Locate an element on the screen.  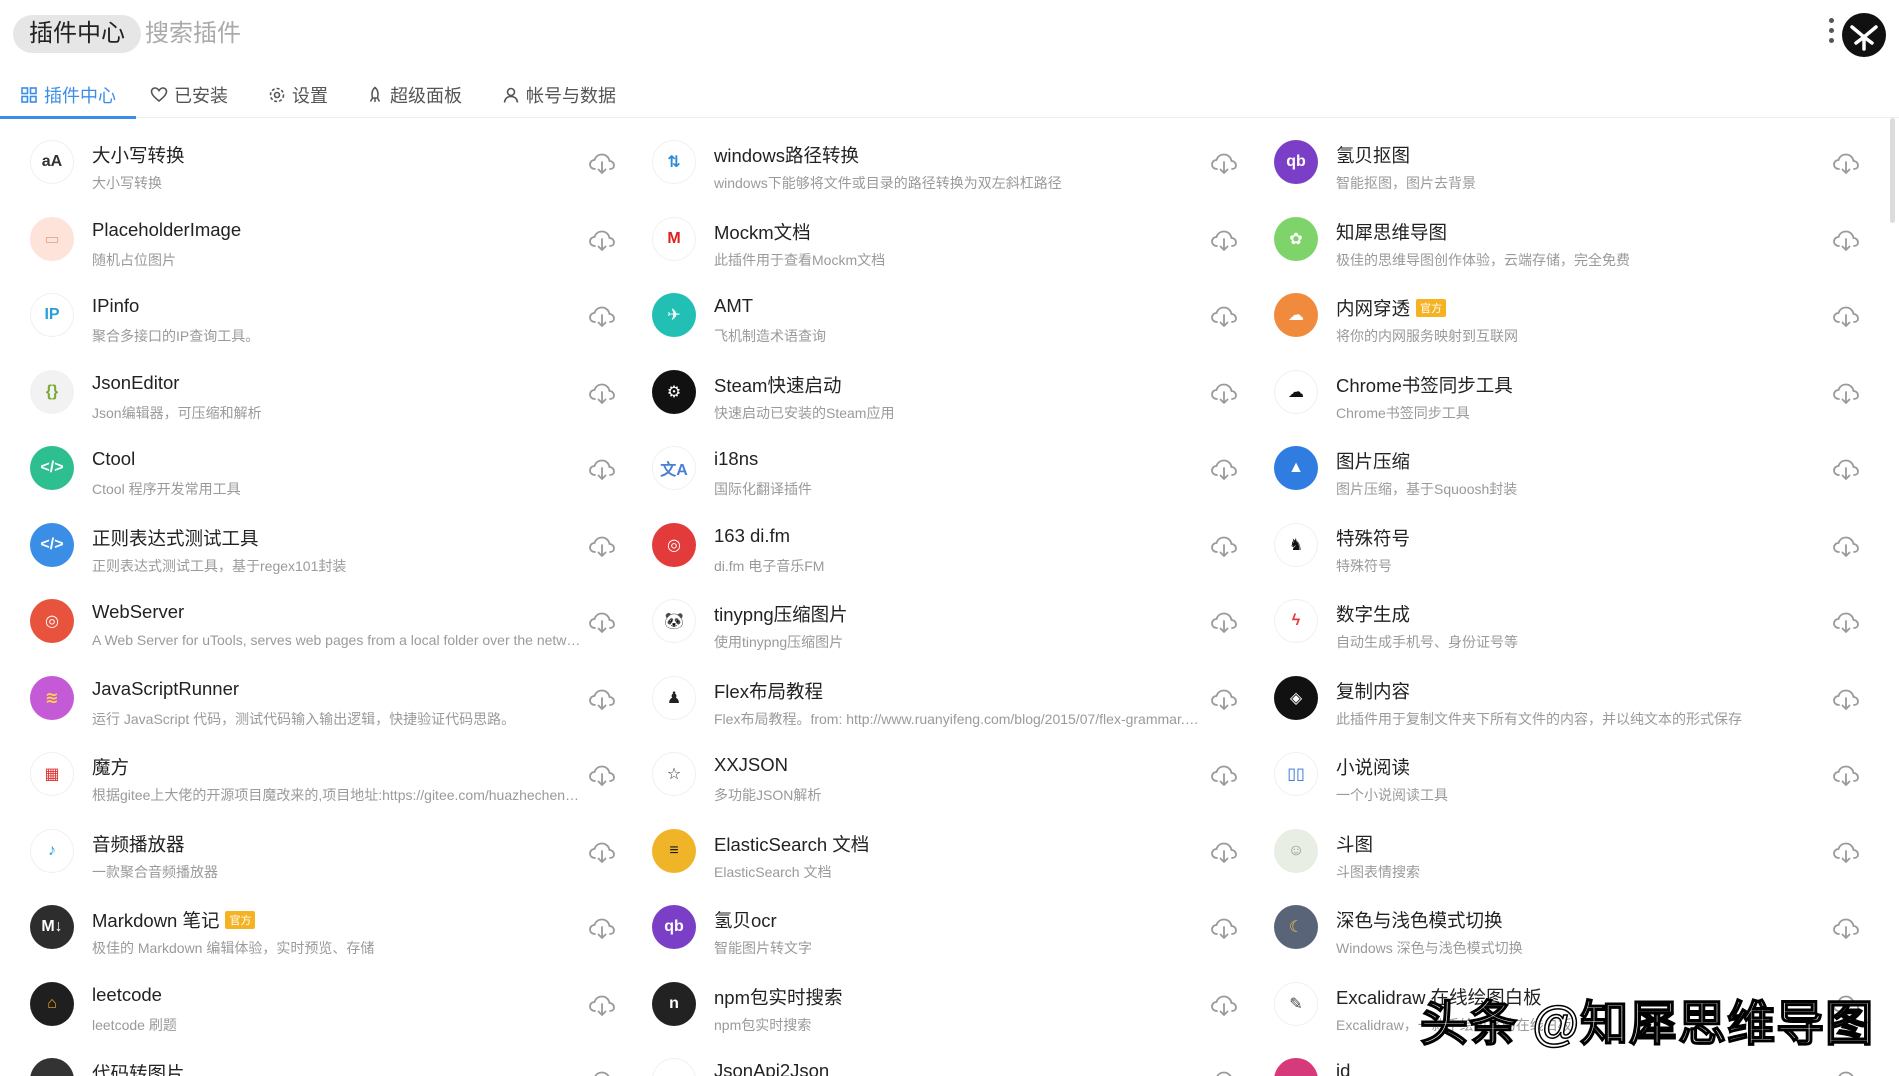
plugin-item: 代码转图片 is located at coordinates (312, 1062).